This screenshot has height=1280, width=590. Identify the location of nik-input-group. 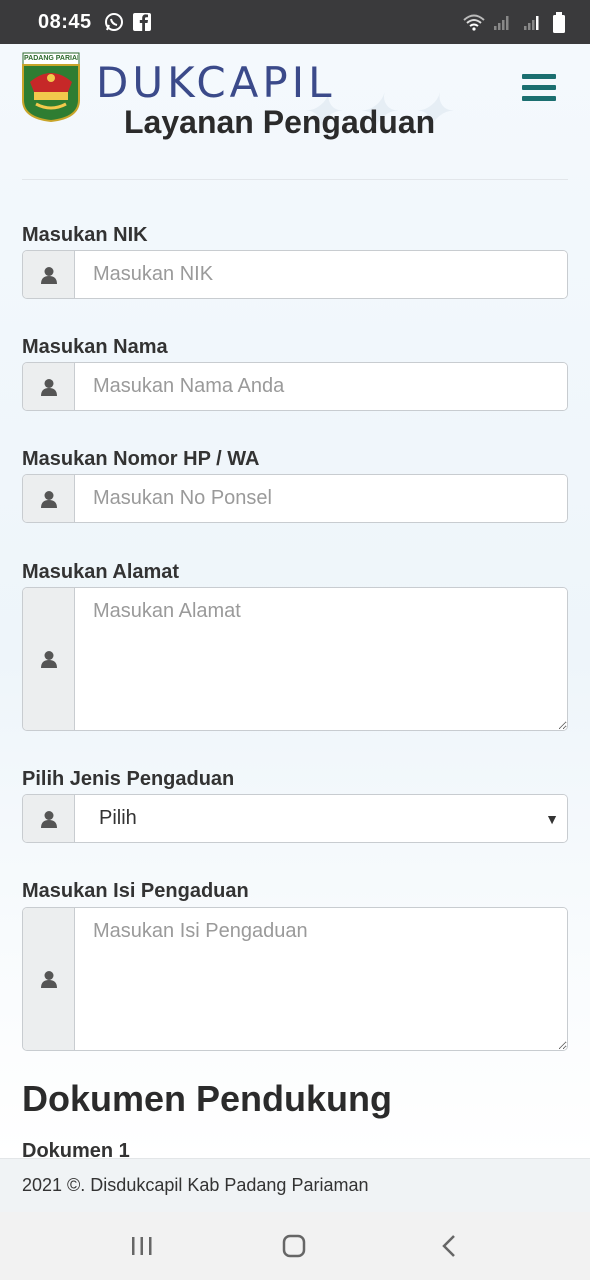
(295, 274).